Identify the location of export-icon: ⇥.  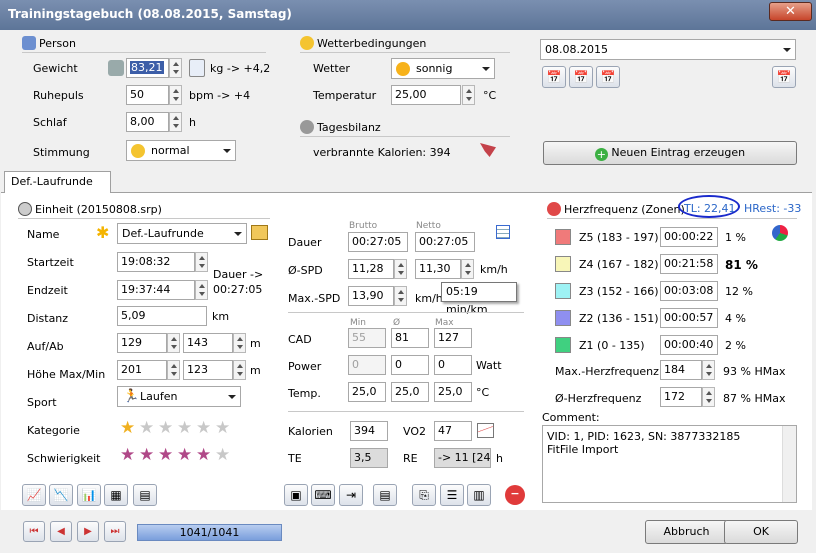
(351, 495).